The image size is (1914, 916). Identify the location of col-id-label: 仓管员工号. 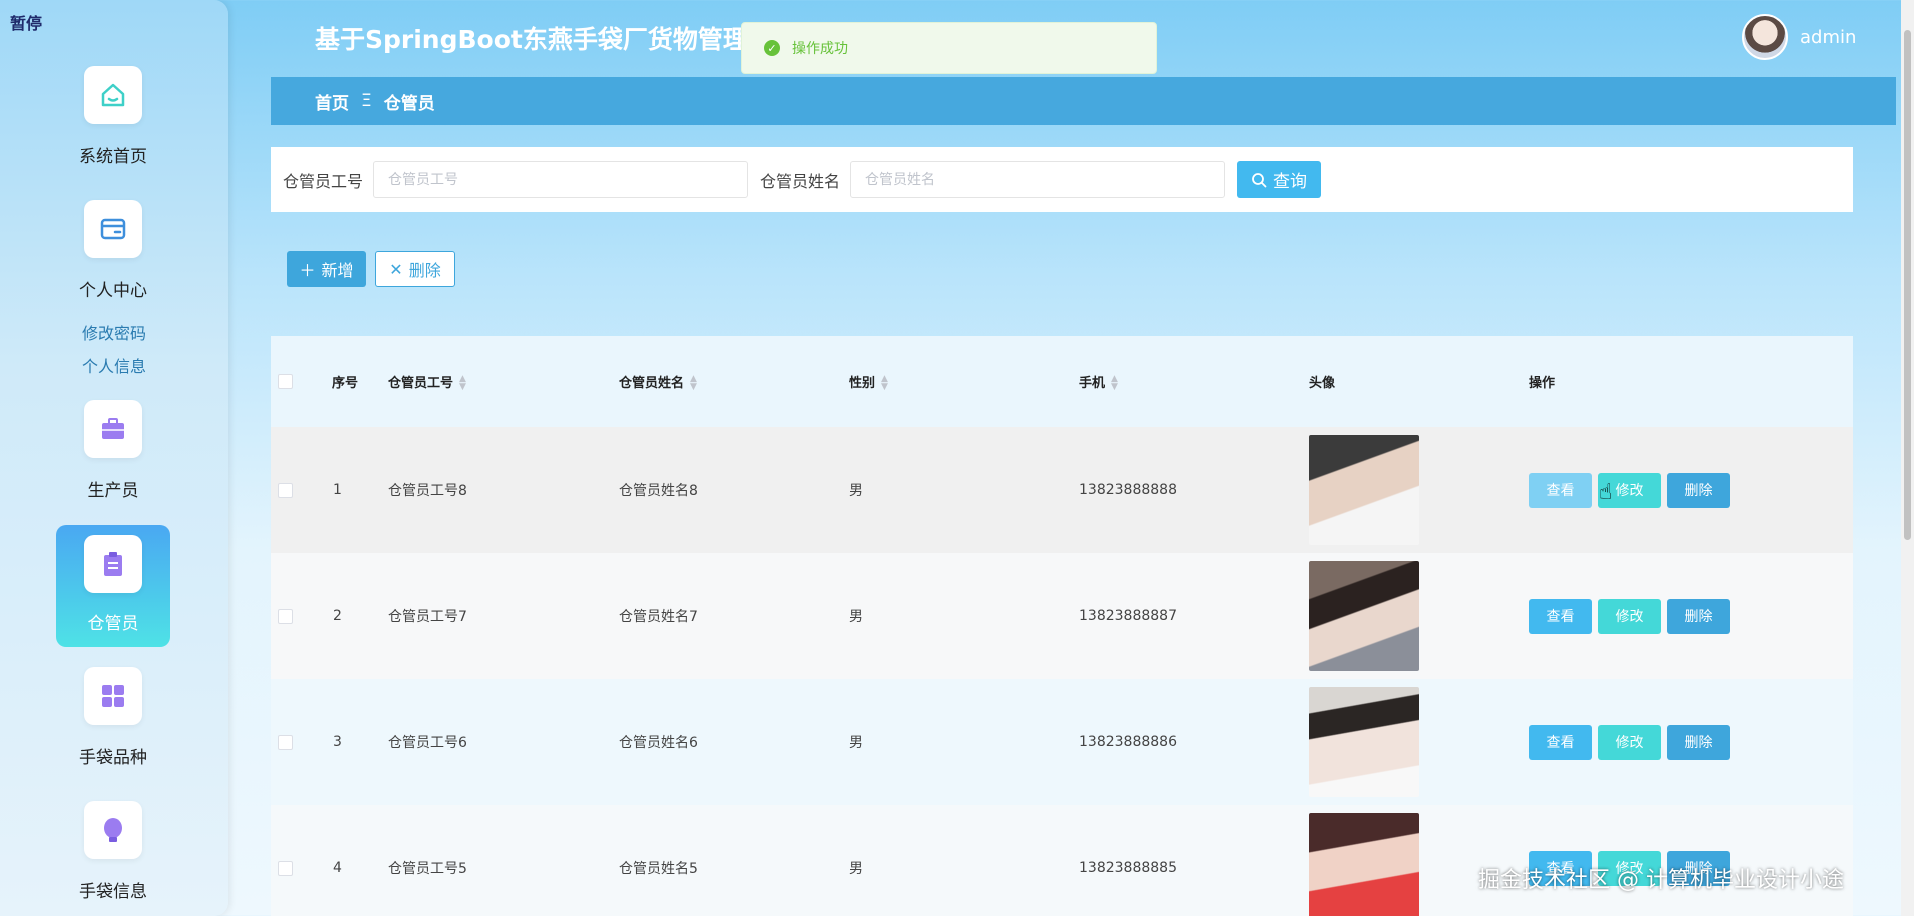
(421, 383).